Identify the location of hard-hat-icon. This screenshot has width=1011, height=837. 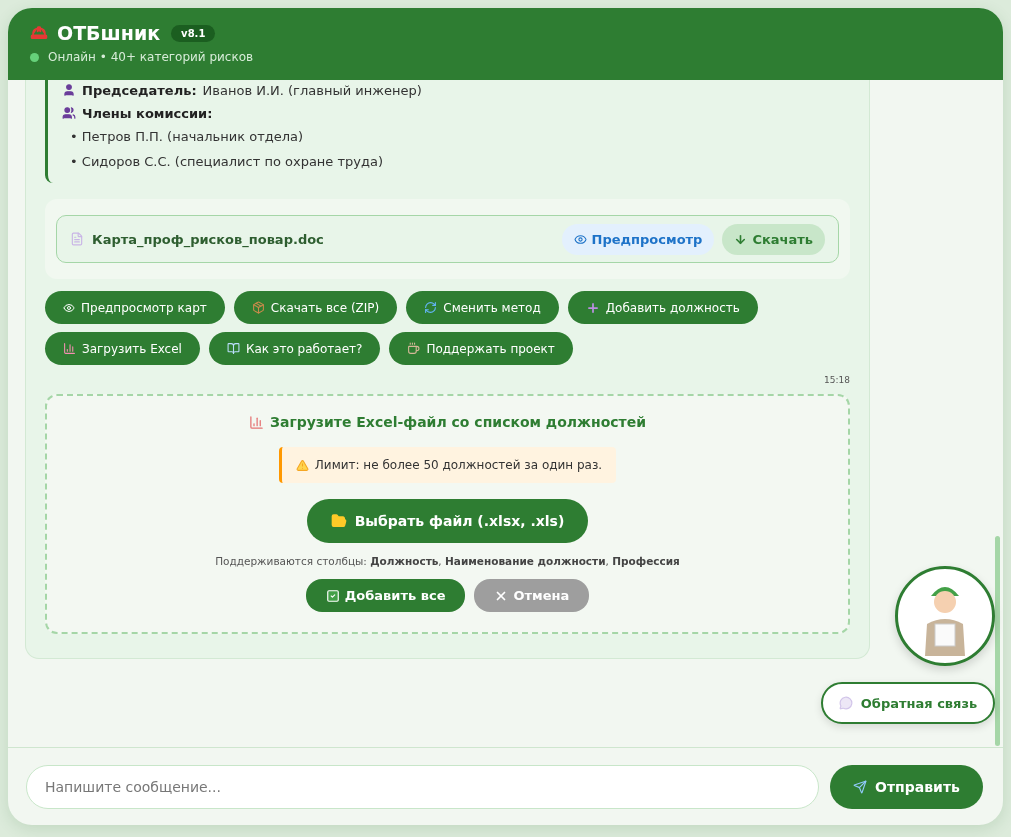
(39, 33).